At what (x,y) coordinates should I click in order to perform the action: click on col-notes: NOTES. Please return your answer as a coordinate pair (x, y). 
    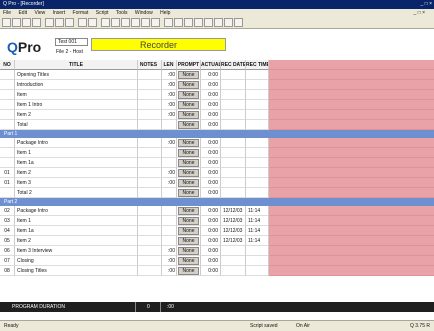
    Looking at the image, I should click on (150, 65).